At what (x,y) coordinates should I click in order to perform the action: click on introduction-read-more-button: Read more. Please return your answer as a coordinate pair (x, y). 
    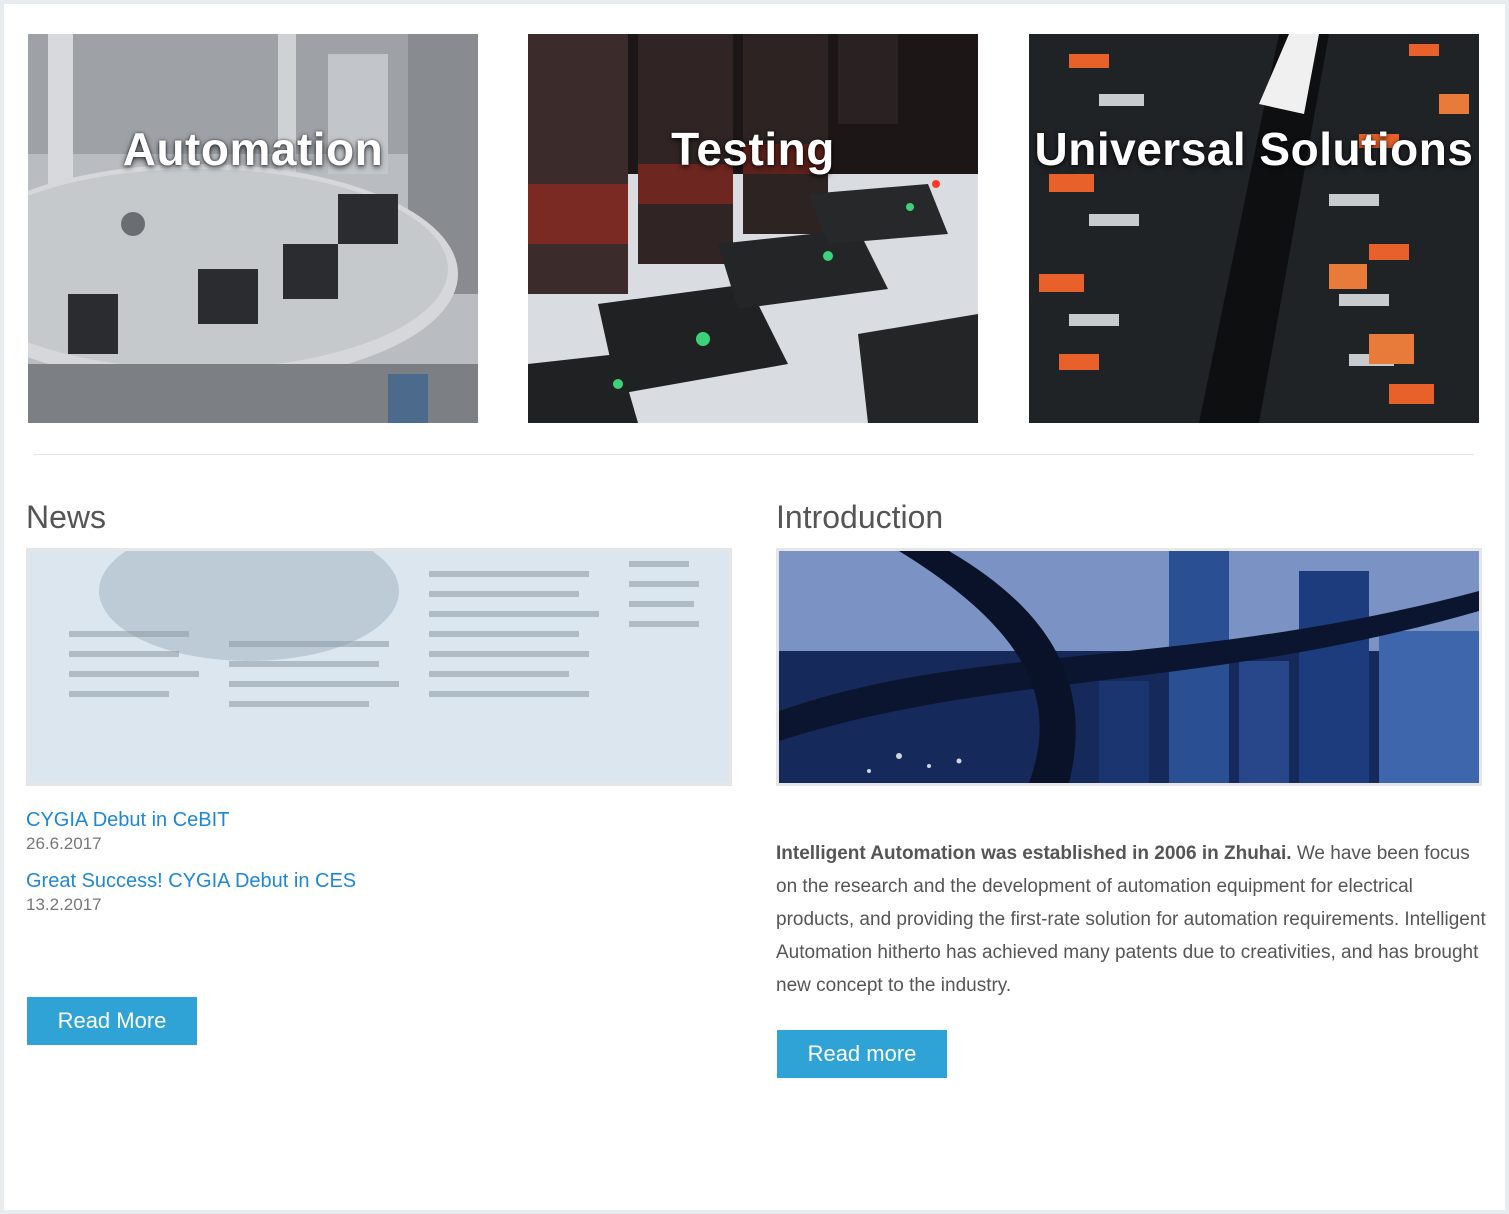
    Looking at the image, I should click on (862, 1054).